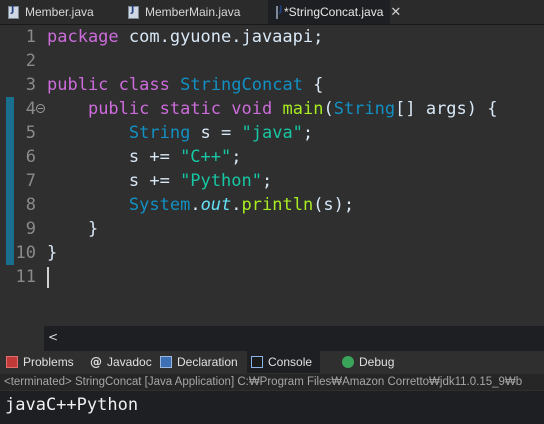 This screenshot has height=424, width=544. Describe the element at coordinates (446, 109) in the screenshot. I see `code-token: [] args) {` at that location.